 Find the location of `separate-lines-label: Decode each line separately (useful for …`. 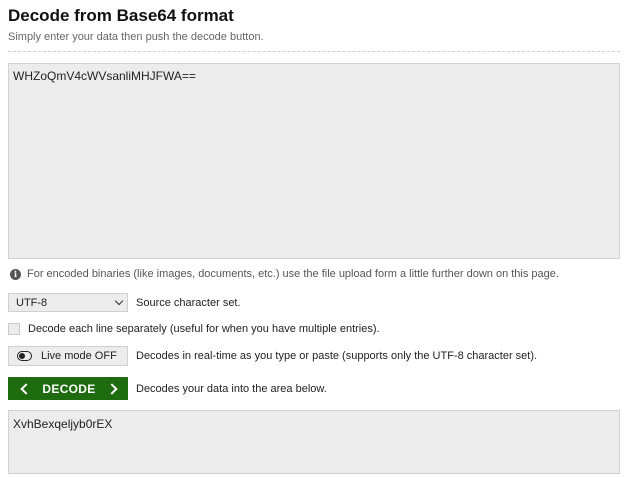

separate-lines-label: Decode each line separately (useful for … is located at coordinates (204, 329).